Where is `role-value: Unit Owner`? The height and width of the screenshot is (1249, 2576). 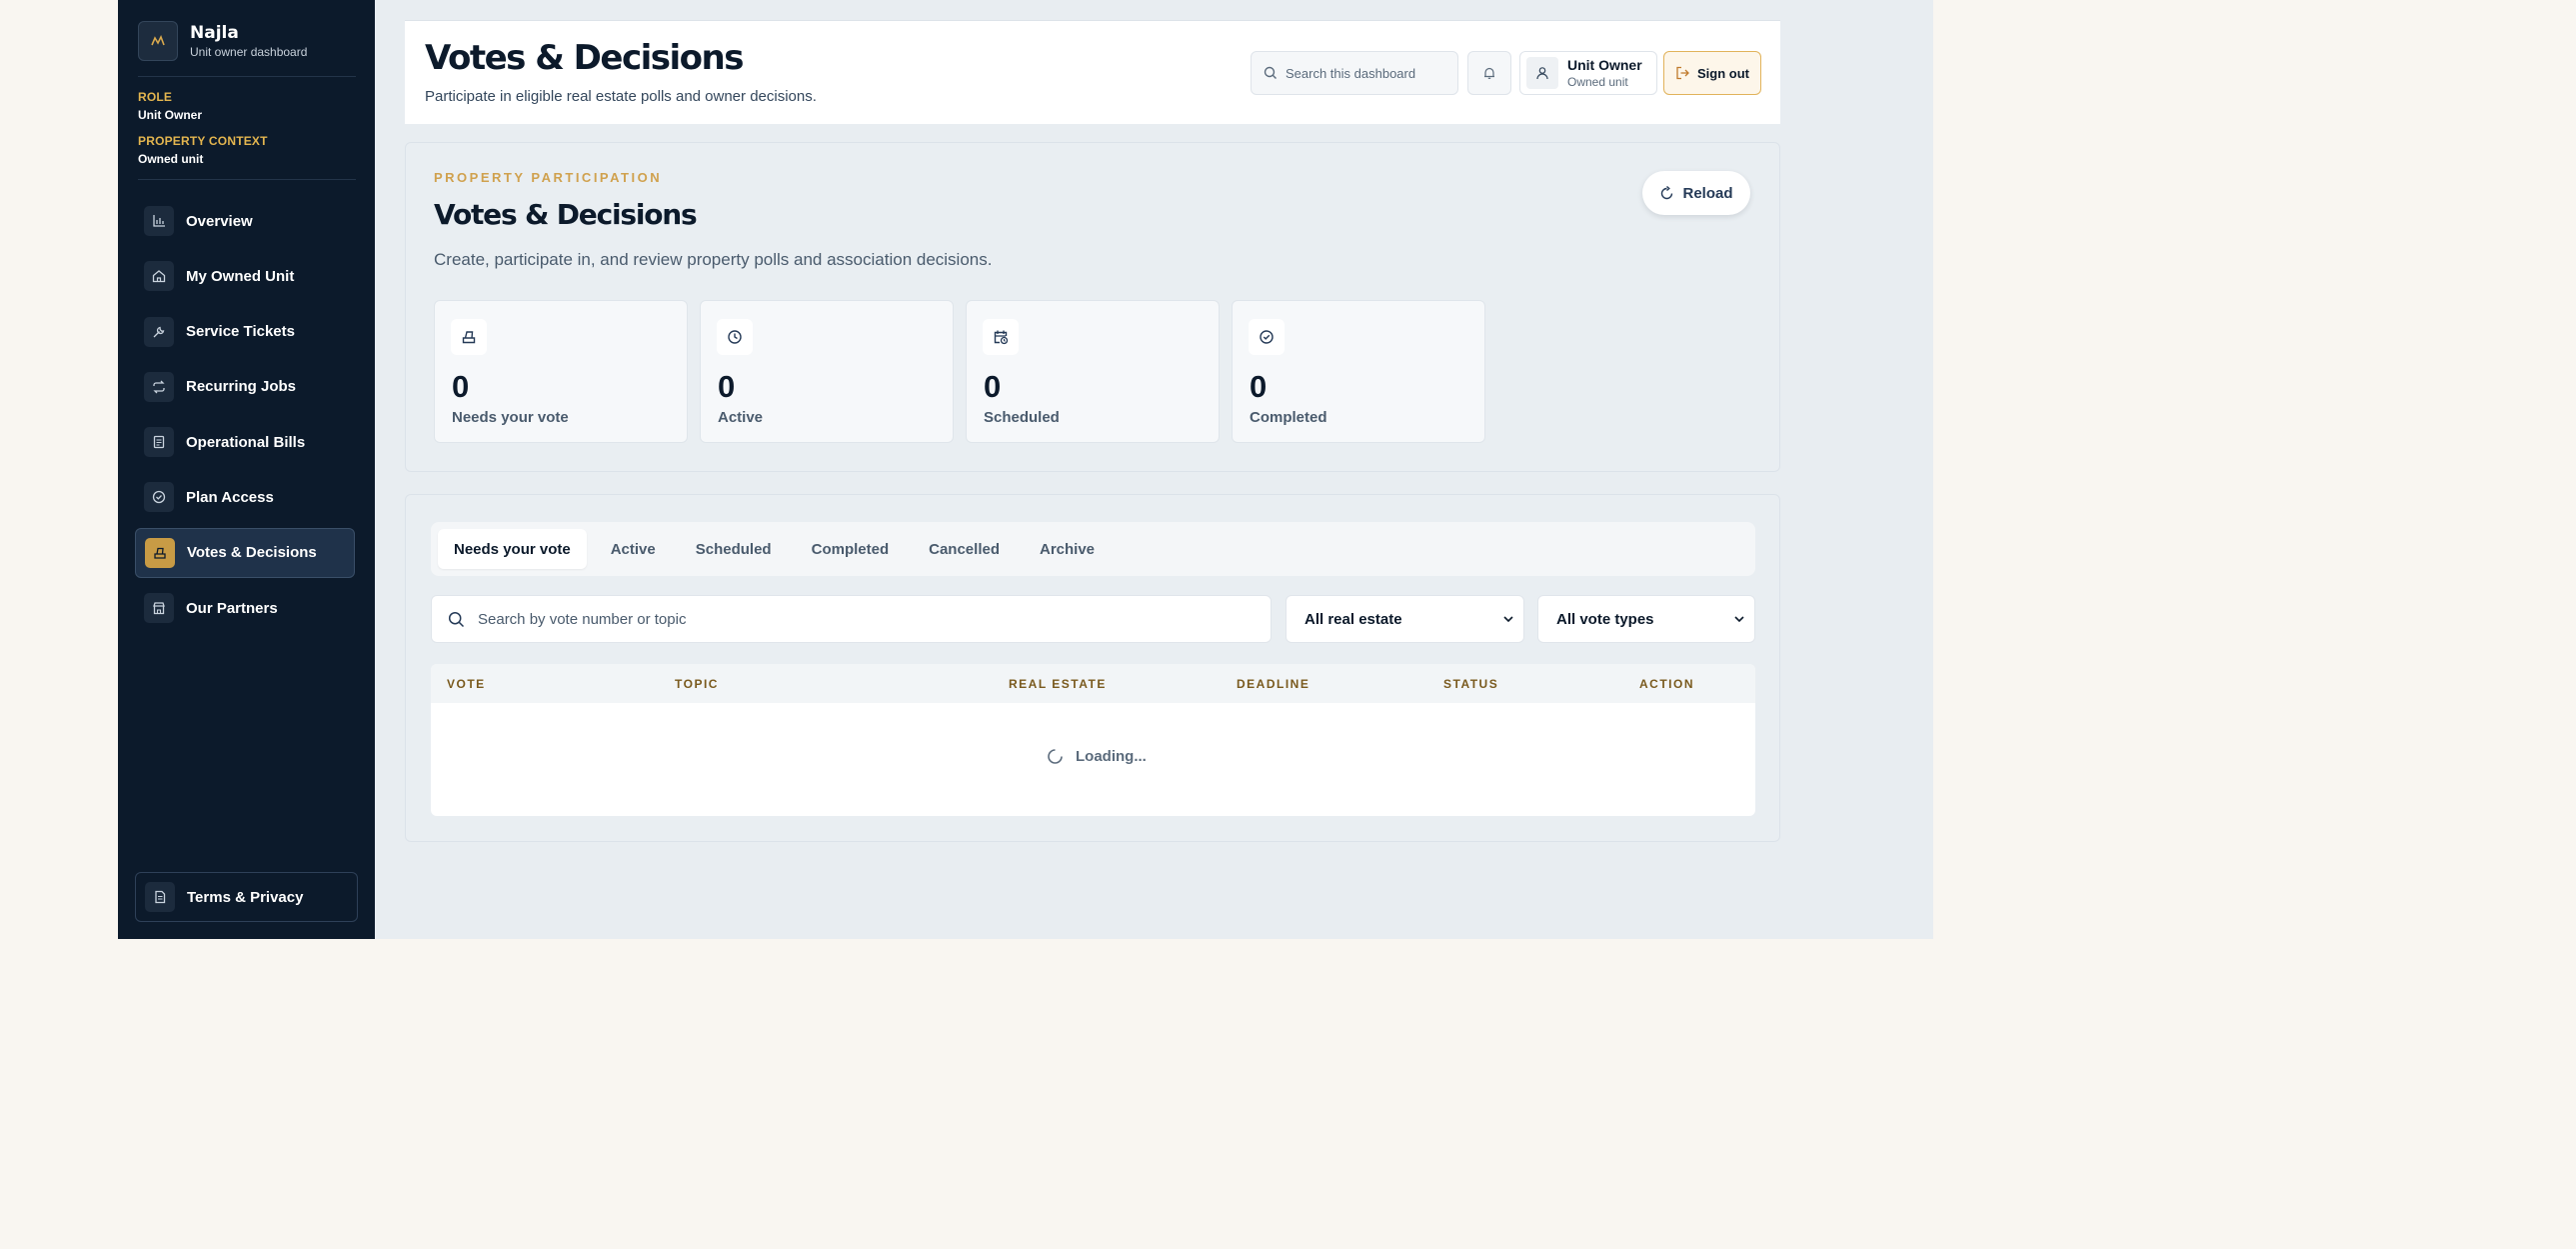 role-value: Unit Owner is located at coordinates (171, 115).